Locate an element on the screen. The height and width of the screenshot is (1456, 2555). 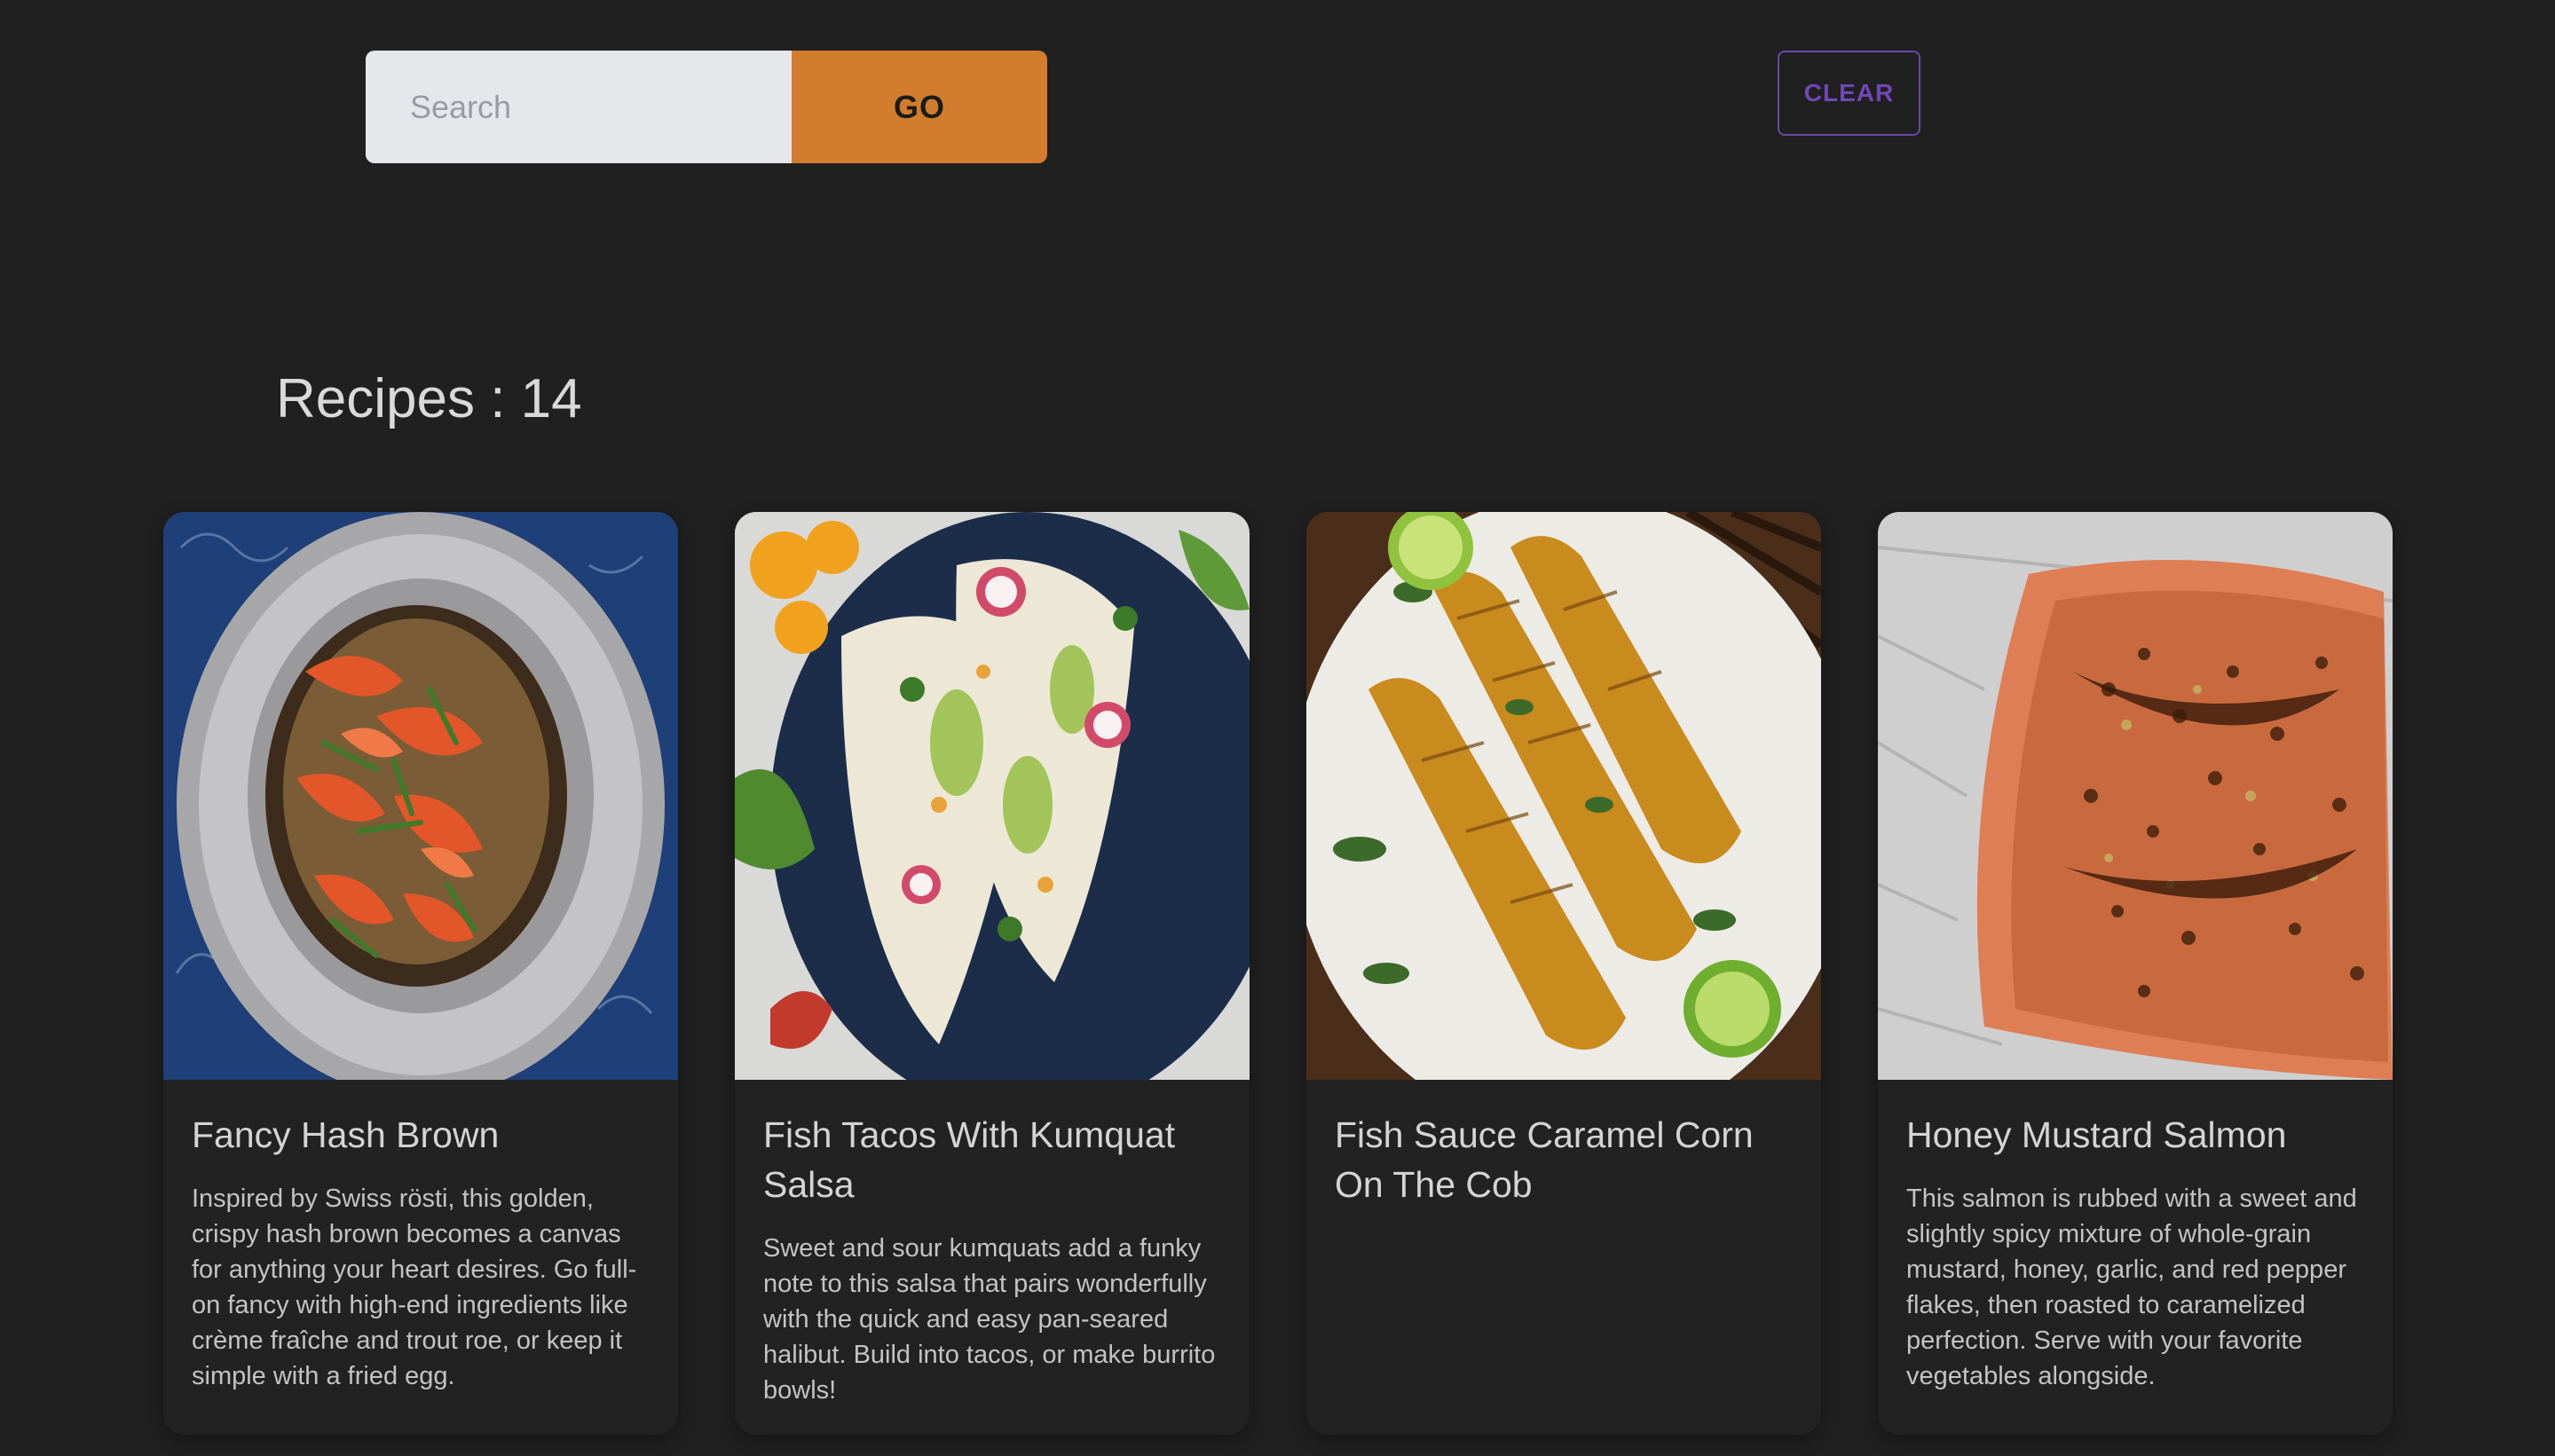
recipe-title: Fancy Hash Brown is located at coordinates (421, 1135).